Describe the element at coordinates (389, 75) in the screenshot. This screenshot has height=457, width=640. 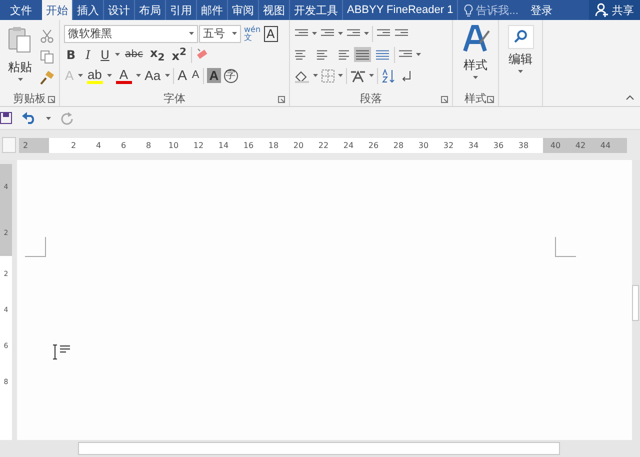
I see `sort-icon` at that location.